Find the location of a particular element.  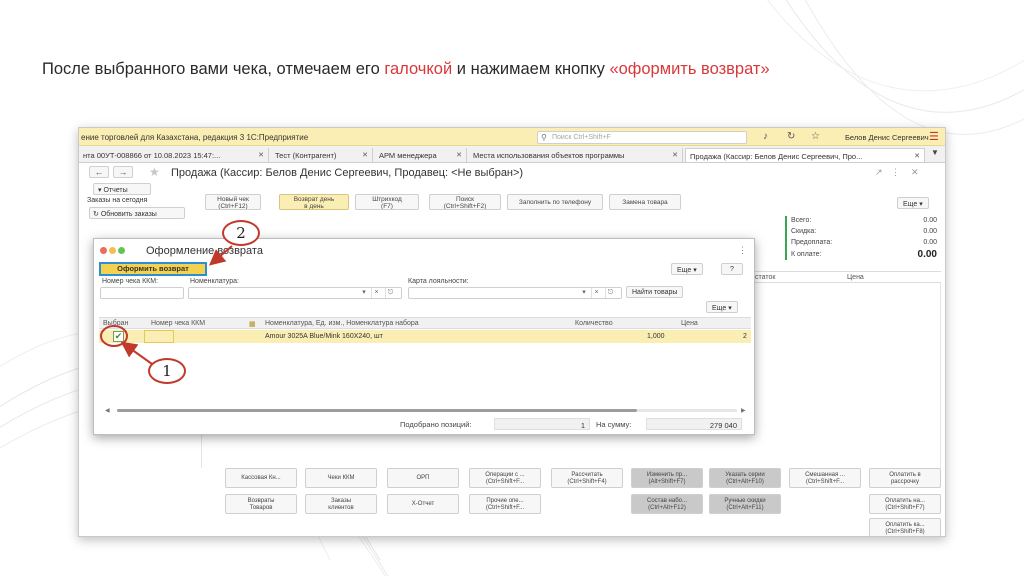

scroll-left-icon: ◀ is located at coordinates (107, 410).